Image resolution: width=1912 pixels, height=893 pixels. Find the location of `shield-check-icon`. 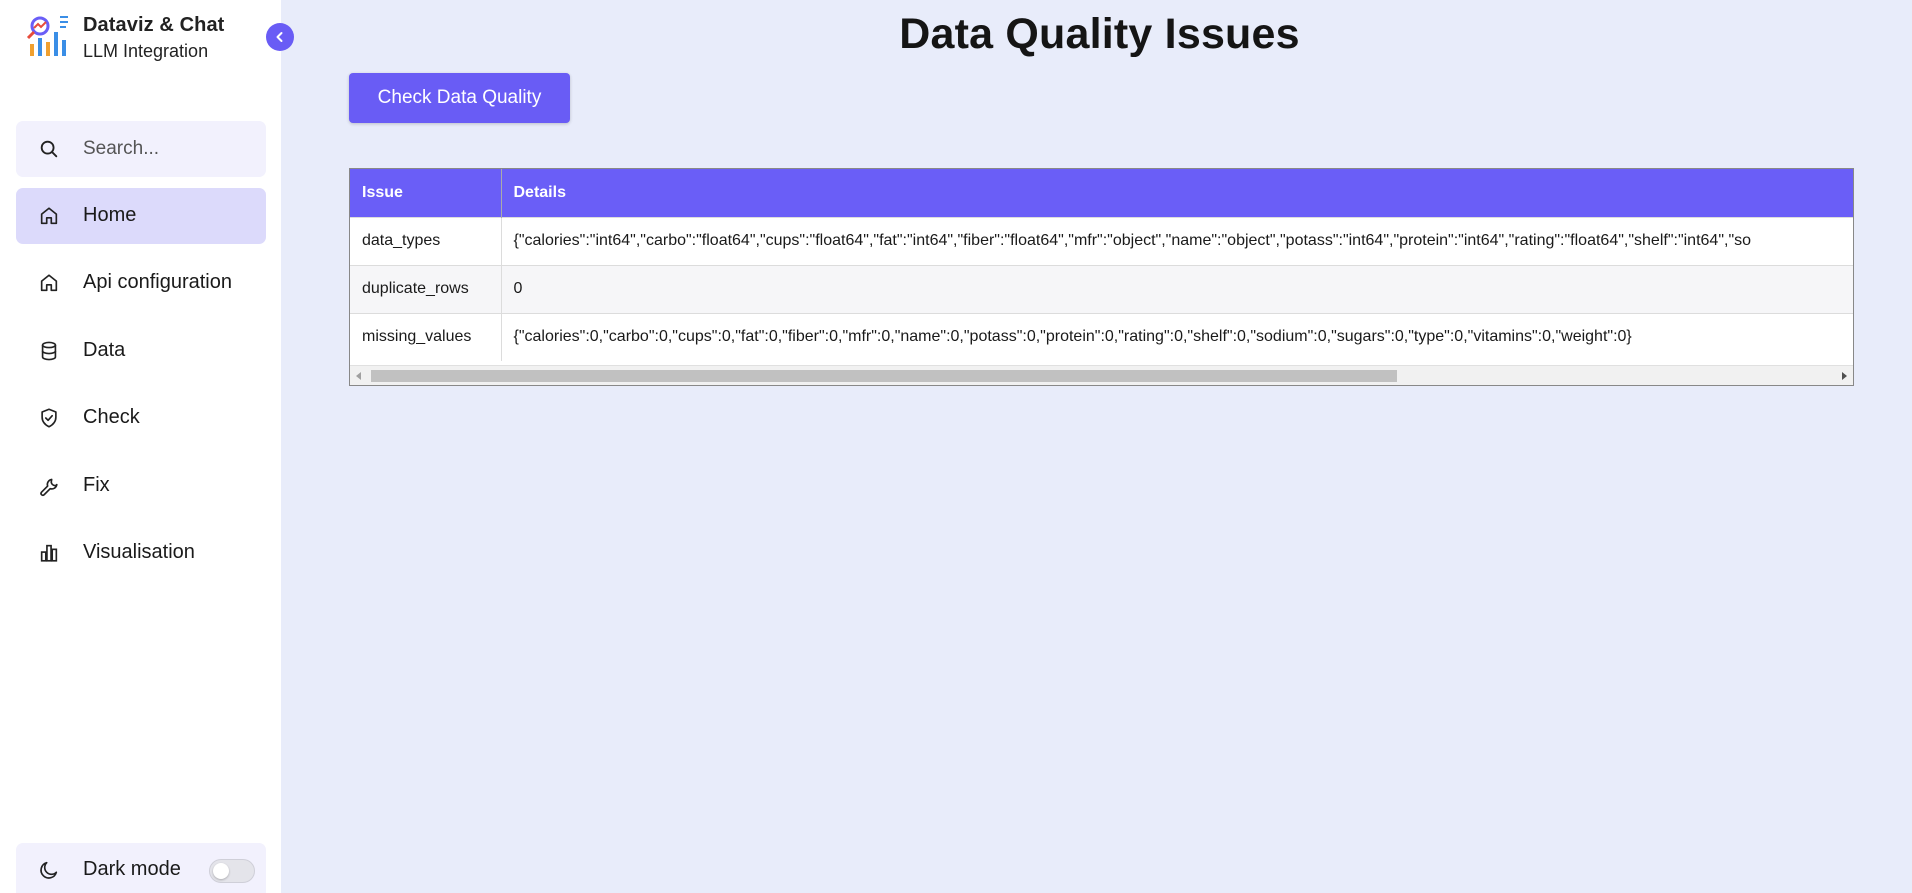

shield-check-icon is located at coordinates (49, 418).